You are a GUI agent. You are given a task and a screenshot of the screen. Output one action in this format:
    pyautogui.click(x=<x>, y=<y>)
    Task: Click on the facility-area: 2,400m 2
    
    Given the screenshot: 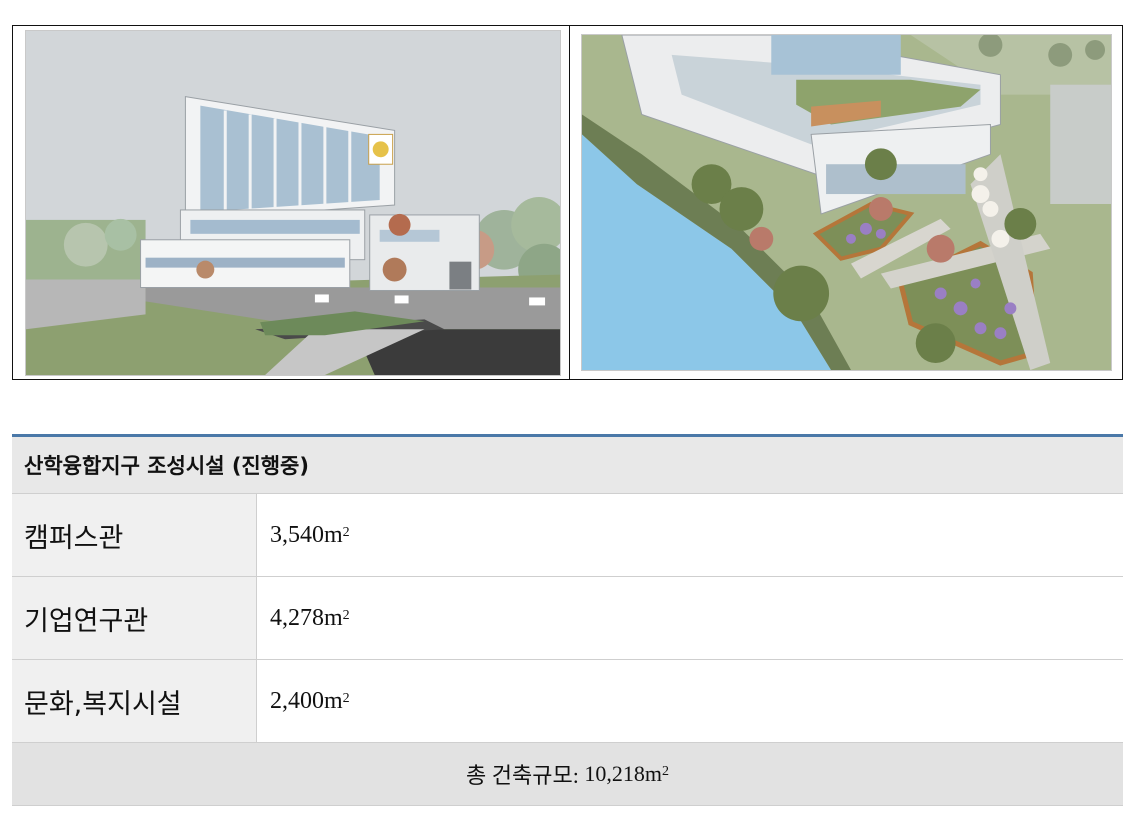 What is the action you would take?
    pyautogui.click(x=690, y=701)
    